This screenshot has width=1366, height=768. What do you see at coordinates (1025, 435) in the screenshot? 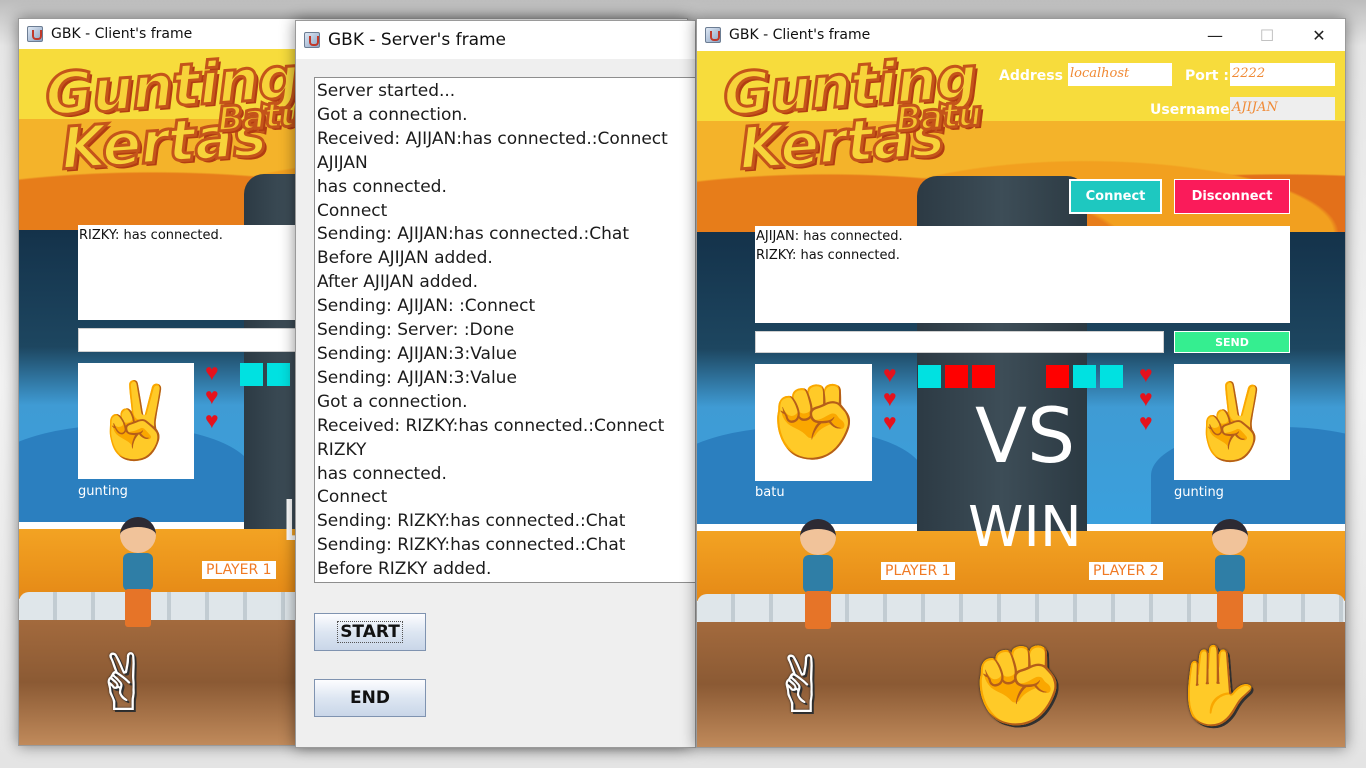
I see `vs-text: VS` at bounding box center [1025, 435].